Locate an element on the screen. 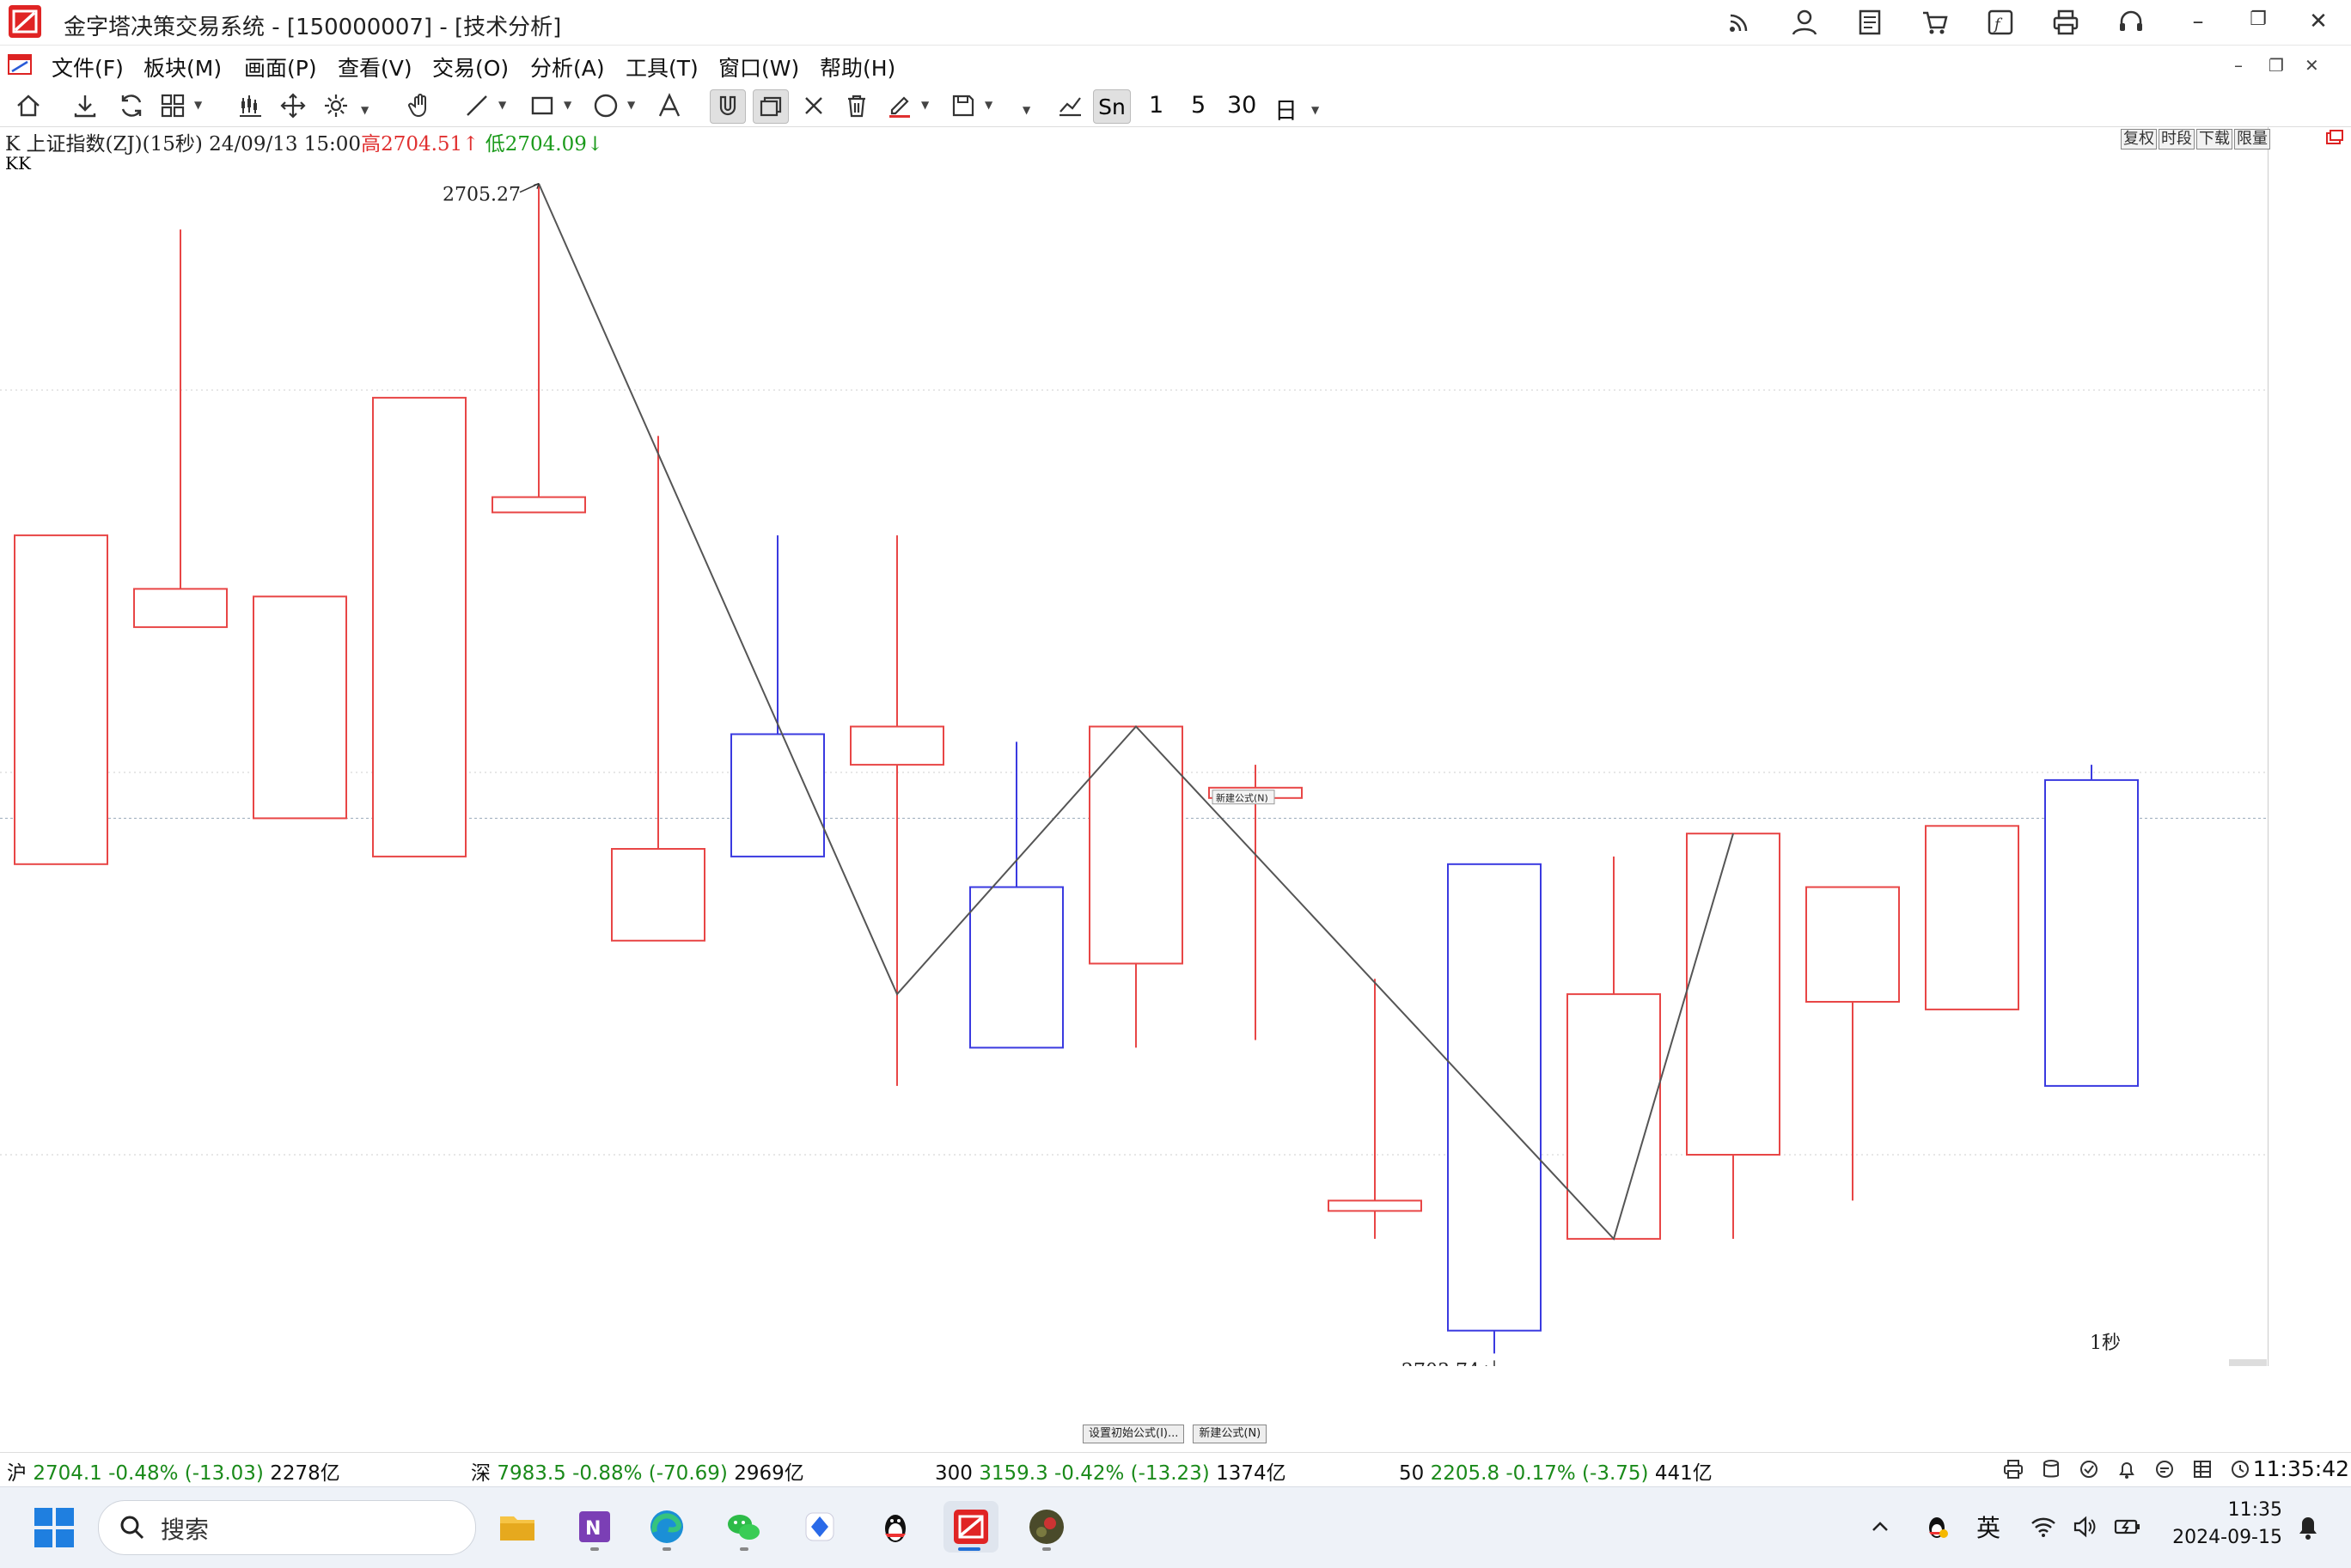  sync-icon is located at coordinates (2089, 1469).